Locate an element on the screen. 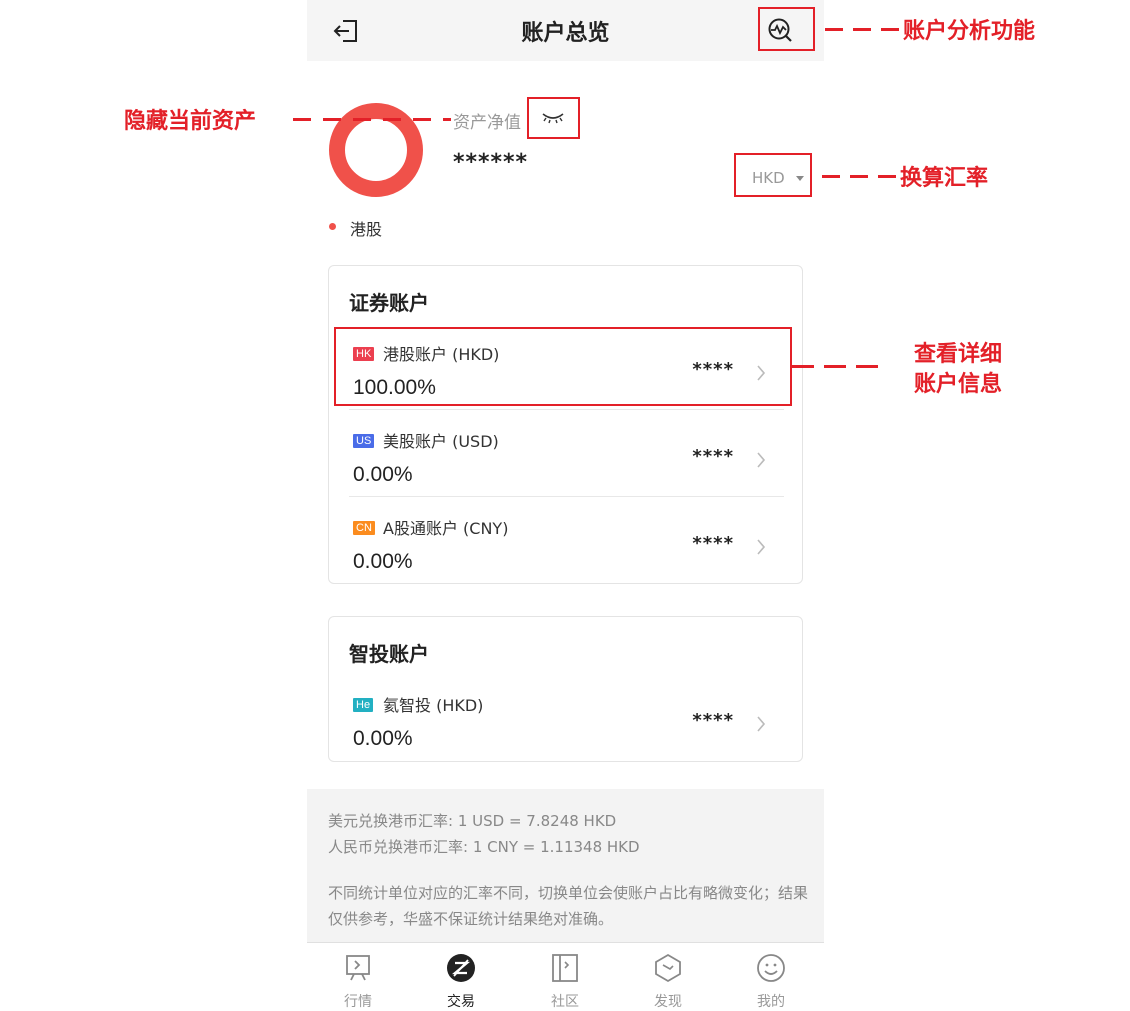 This screenshot has width=1130, height=1011. tab-trade: 交易 is located at coordinates (461, 976).